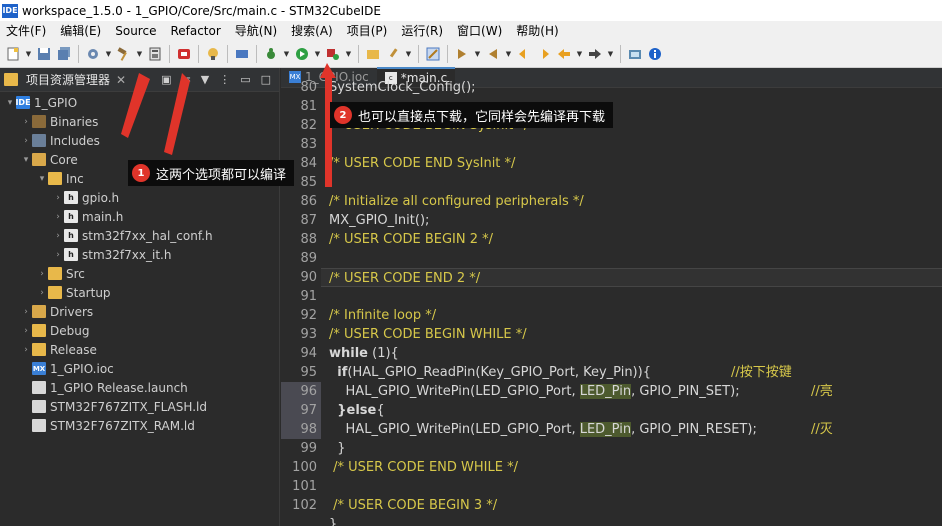 Image resolution: width=942 pixels, height=526 pixels. Describe the element at coordinates (221, 175) in the screenshot. I see `annotation-text-1: 这两个选项都可以编译` at that location.